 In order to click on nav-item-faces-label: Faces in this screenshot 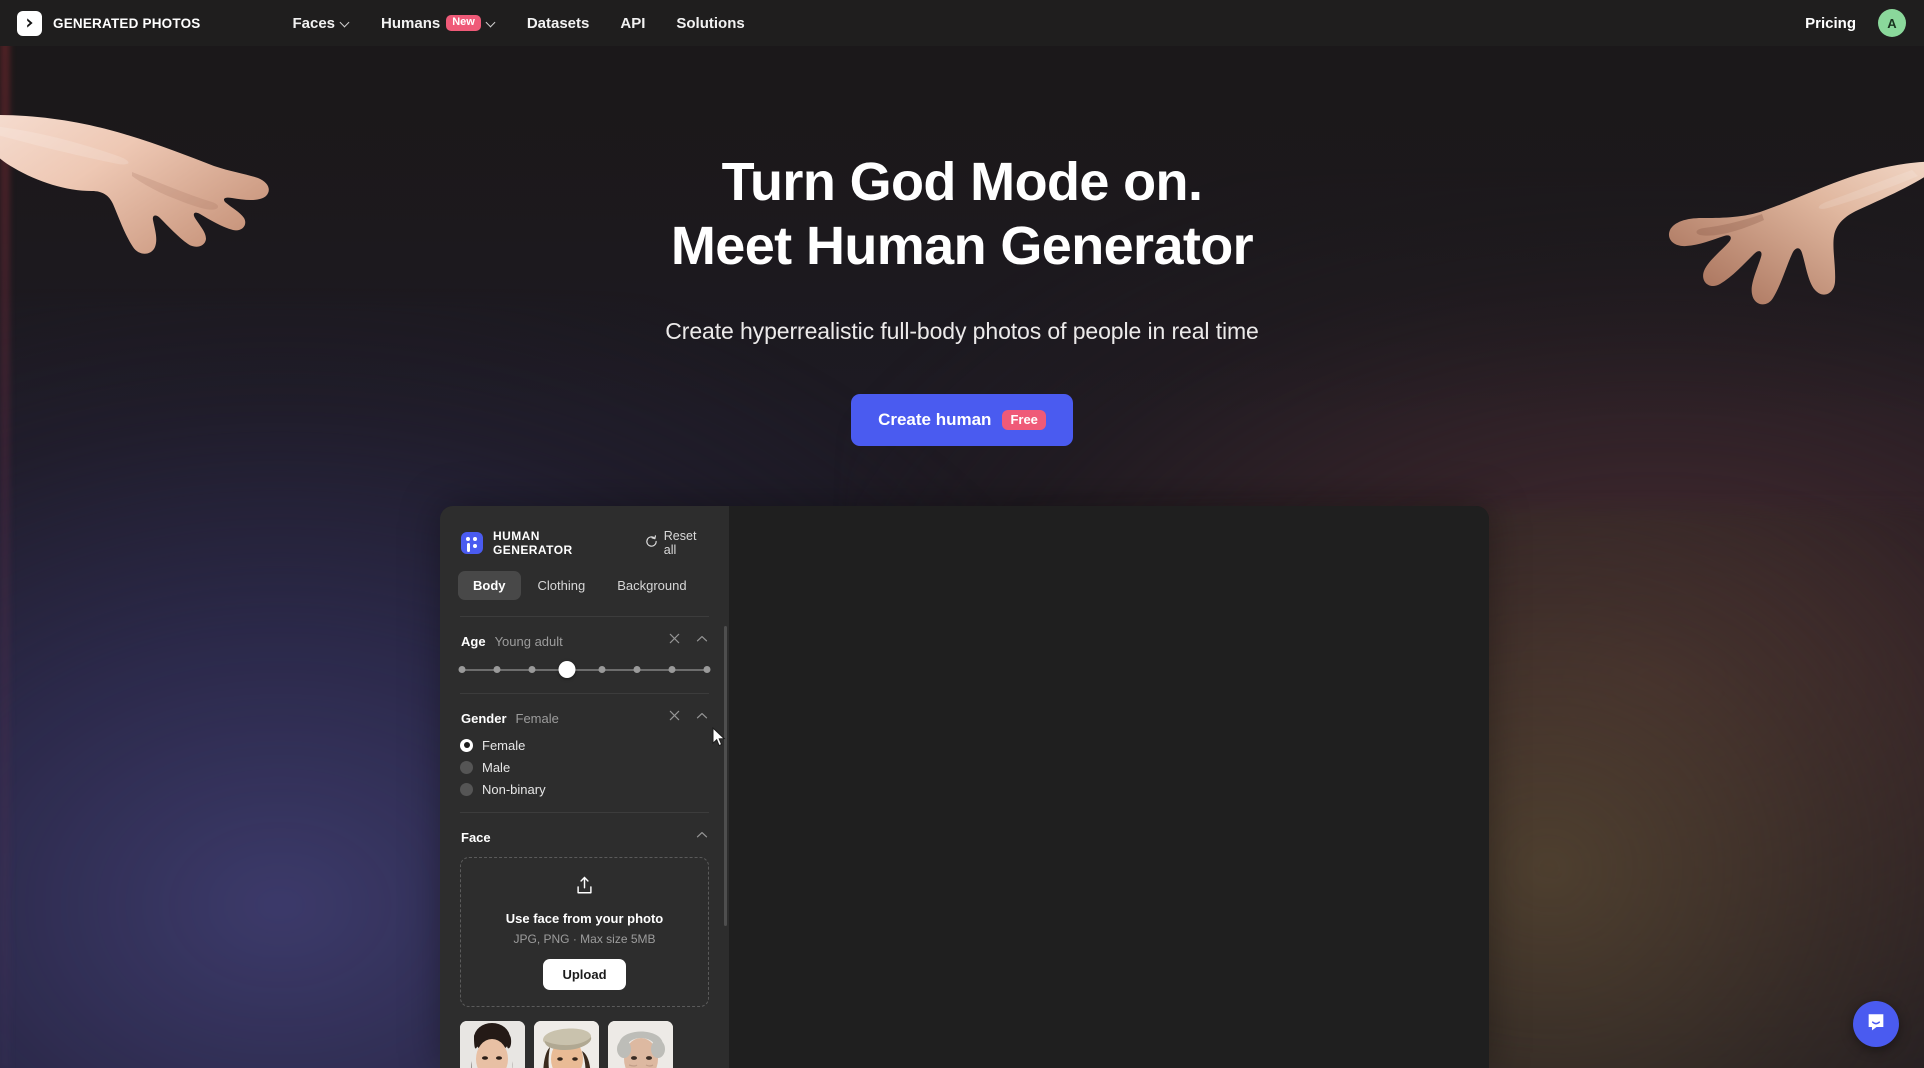, I will do `click(314, 23)`.